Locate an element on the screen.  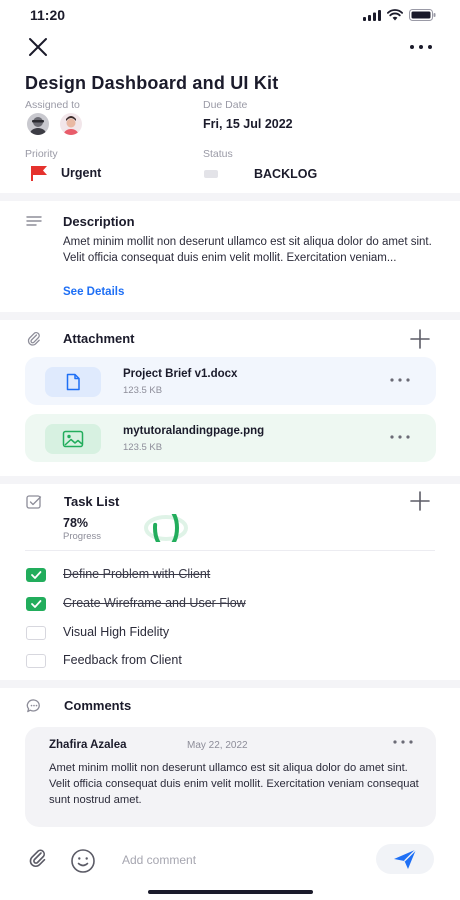
assigned-label: Assigned to is located at coordinates (52, 105).